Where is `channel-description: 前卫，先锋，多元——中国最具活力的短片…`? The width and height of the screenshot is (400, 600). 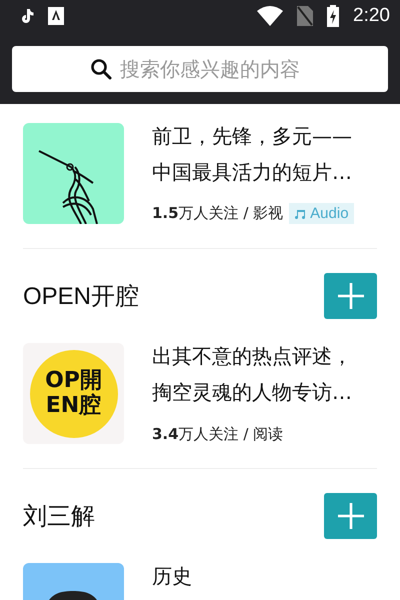
channel-description: 前卫，先锋，多元——中国最具活力的短片… is located at coordinates (252, 154).